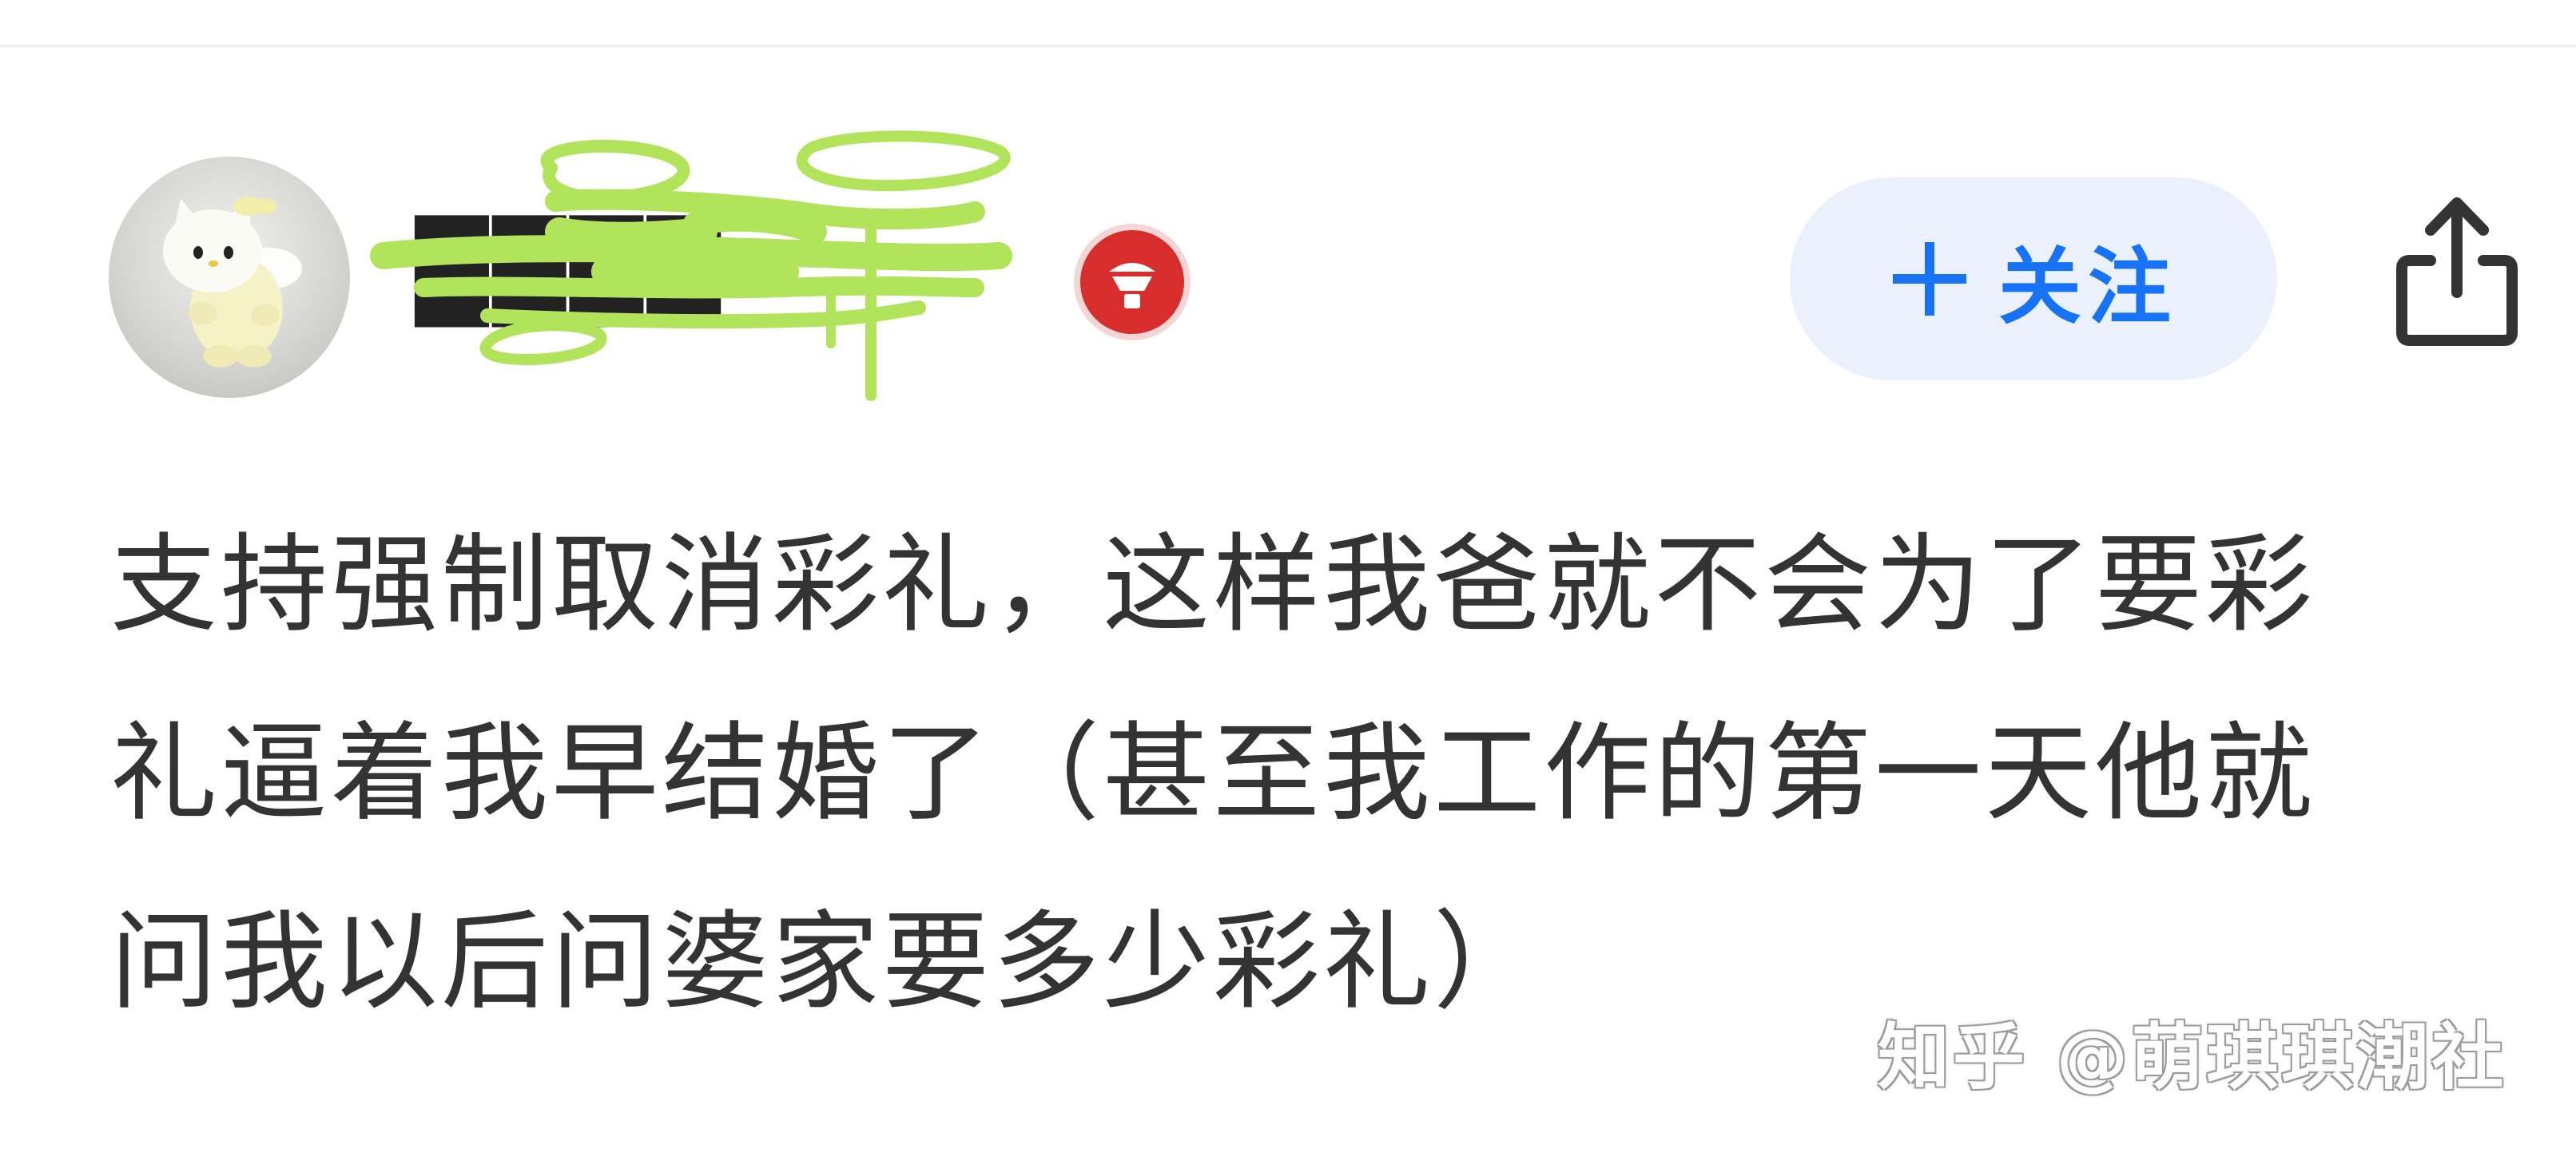 Image resolution: width=2576 pixels, height=1149 pixels. I want to click on username-obscured: ████, so click(719, 271).